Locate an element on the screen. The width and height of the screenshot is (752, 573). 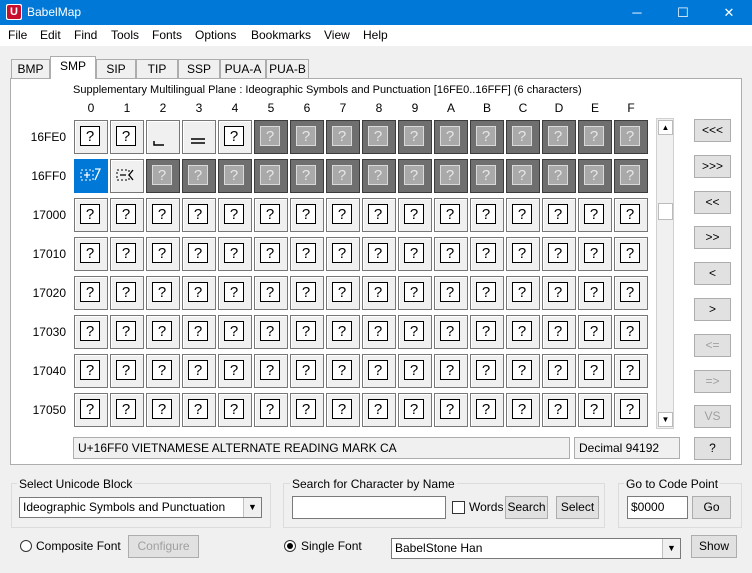
font-dropdown: BabelStone Han ▼ is located at coordinates (536, 548).